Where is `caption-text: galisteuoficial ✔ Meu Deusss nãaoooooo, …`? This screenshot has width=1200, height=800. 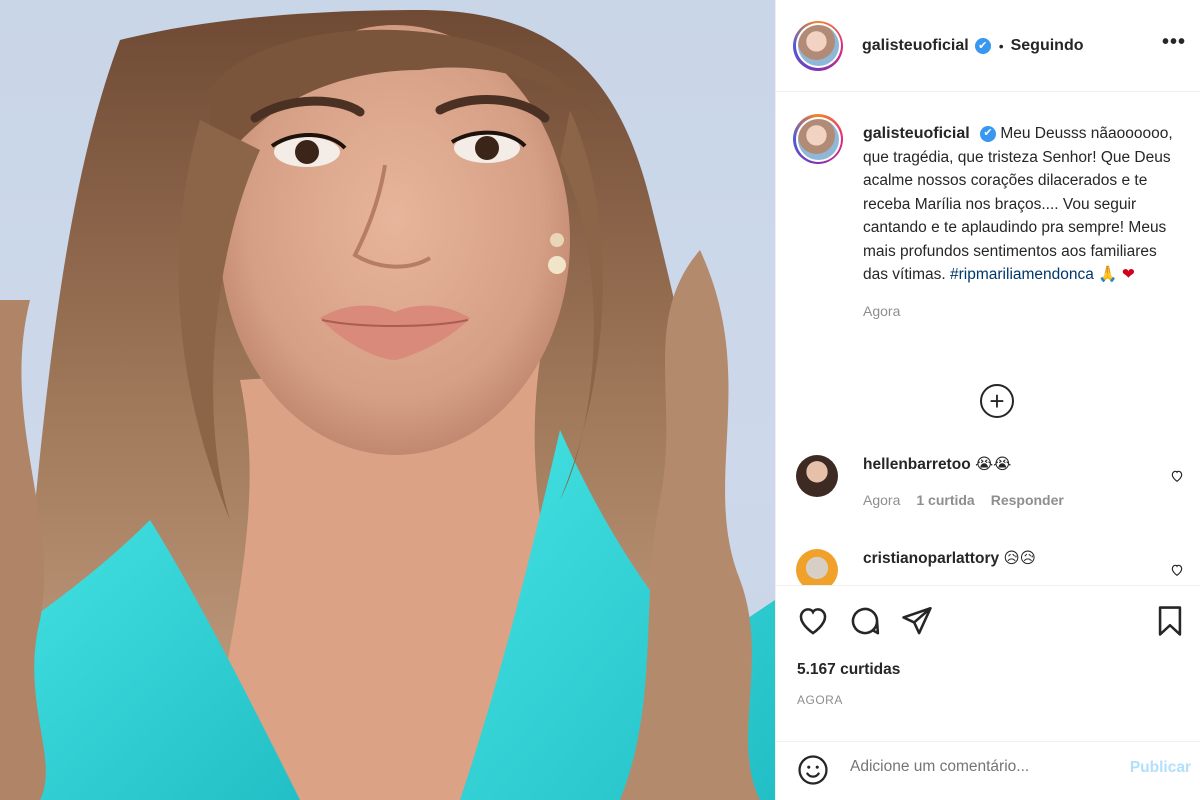 caption-text: galisteuoficial ✔ Meu Deusss nãaoooooo, … is located at coordinates (1024, 204).